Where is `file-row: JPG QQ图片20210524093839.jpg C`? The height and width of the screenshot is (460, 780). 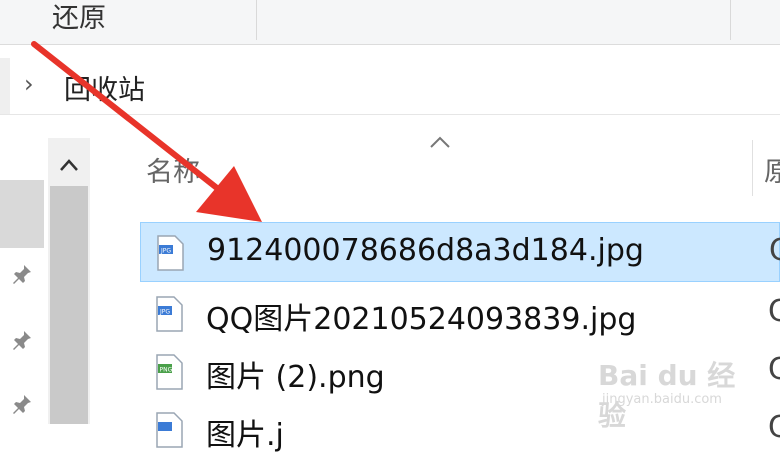
file-row: JPG QQ图片20210524093839.jpg C is located at coordinates (460, 314).